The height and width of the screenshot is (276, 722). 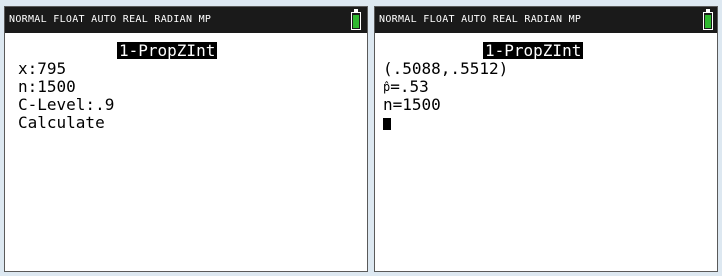 I want to click on calculate-option: Calculate, so click(x=66, y=123).